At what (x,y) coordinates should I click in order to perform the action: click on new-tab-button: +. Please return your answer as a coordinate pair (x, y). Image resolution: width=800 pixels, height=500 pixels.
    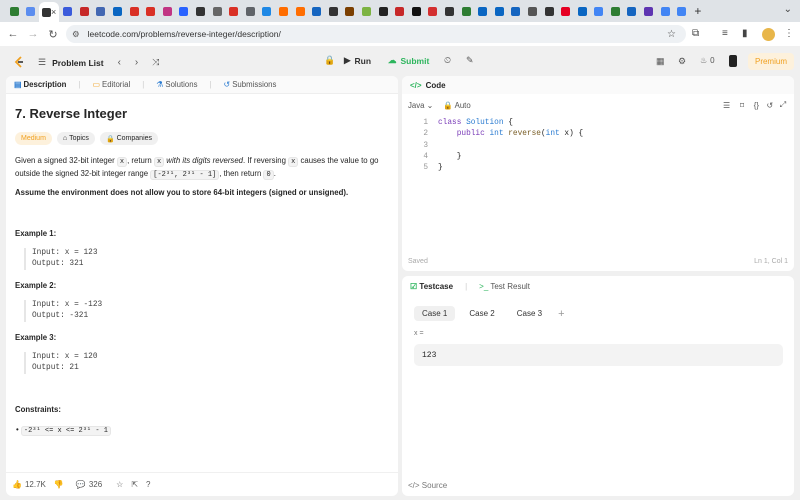
    Looking at the image, I should click on (697, 11).